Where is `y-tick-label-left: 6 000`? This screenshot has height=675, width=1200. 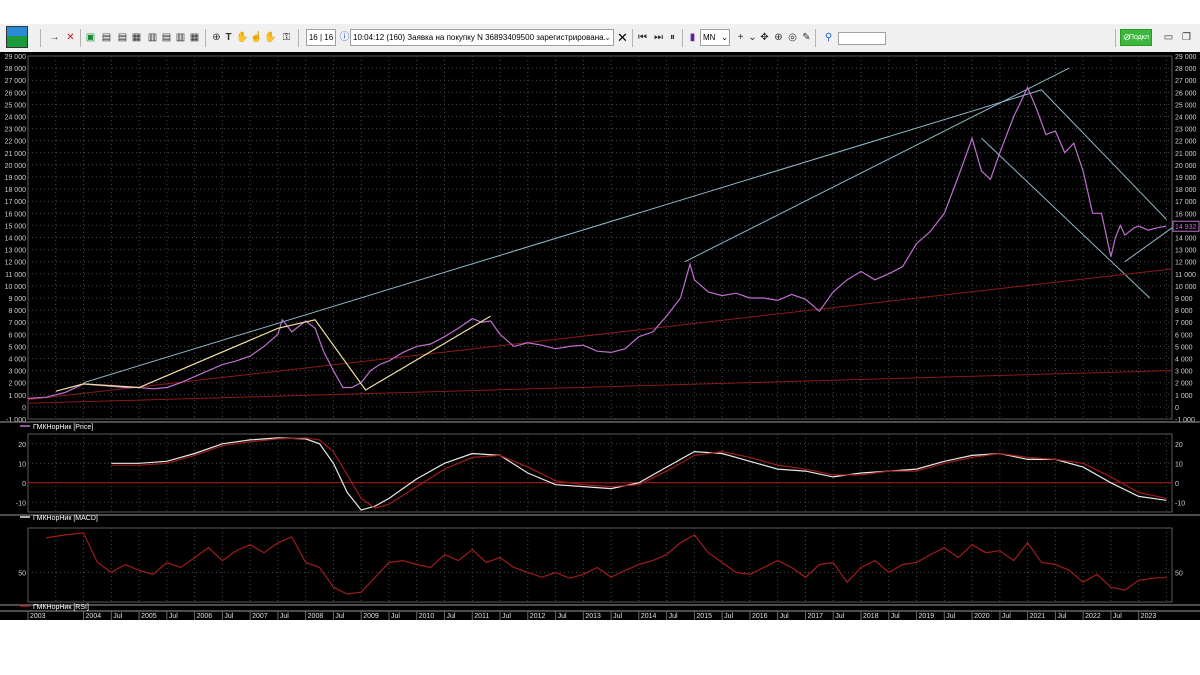 y-tick-label-left: 6 000 is located at coordinates (17, 335).